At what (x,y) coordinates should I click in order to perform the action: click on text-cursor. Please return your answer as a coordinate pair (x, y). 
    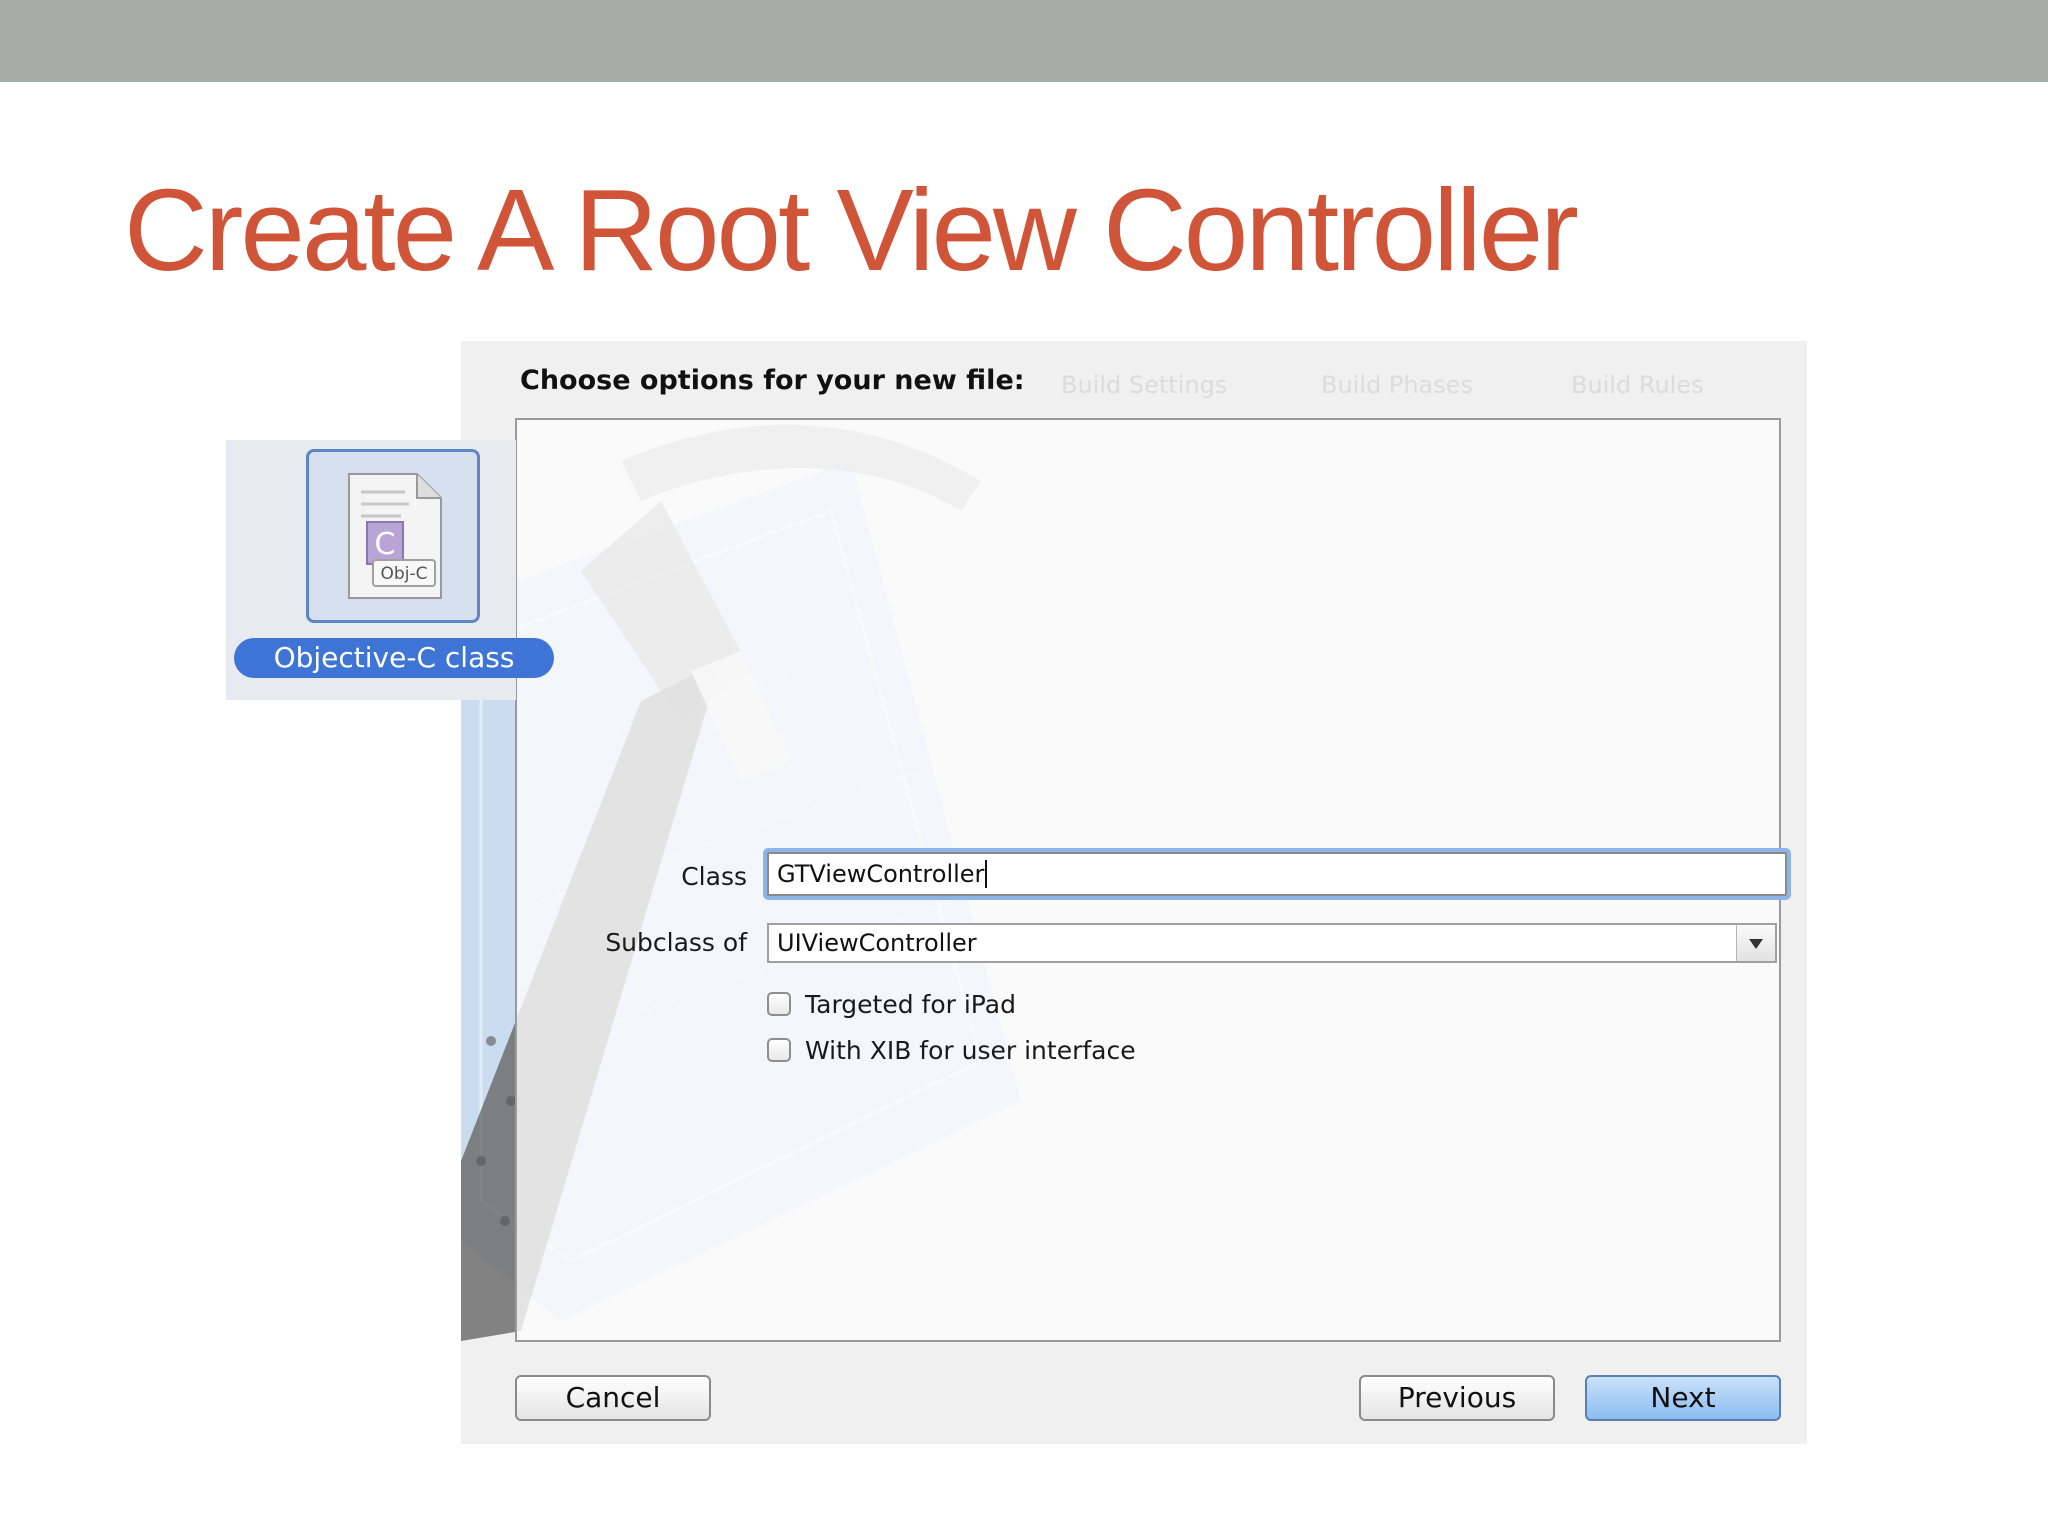
    Looking at the image, I should click on (986, 874).